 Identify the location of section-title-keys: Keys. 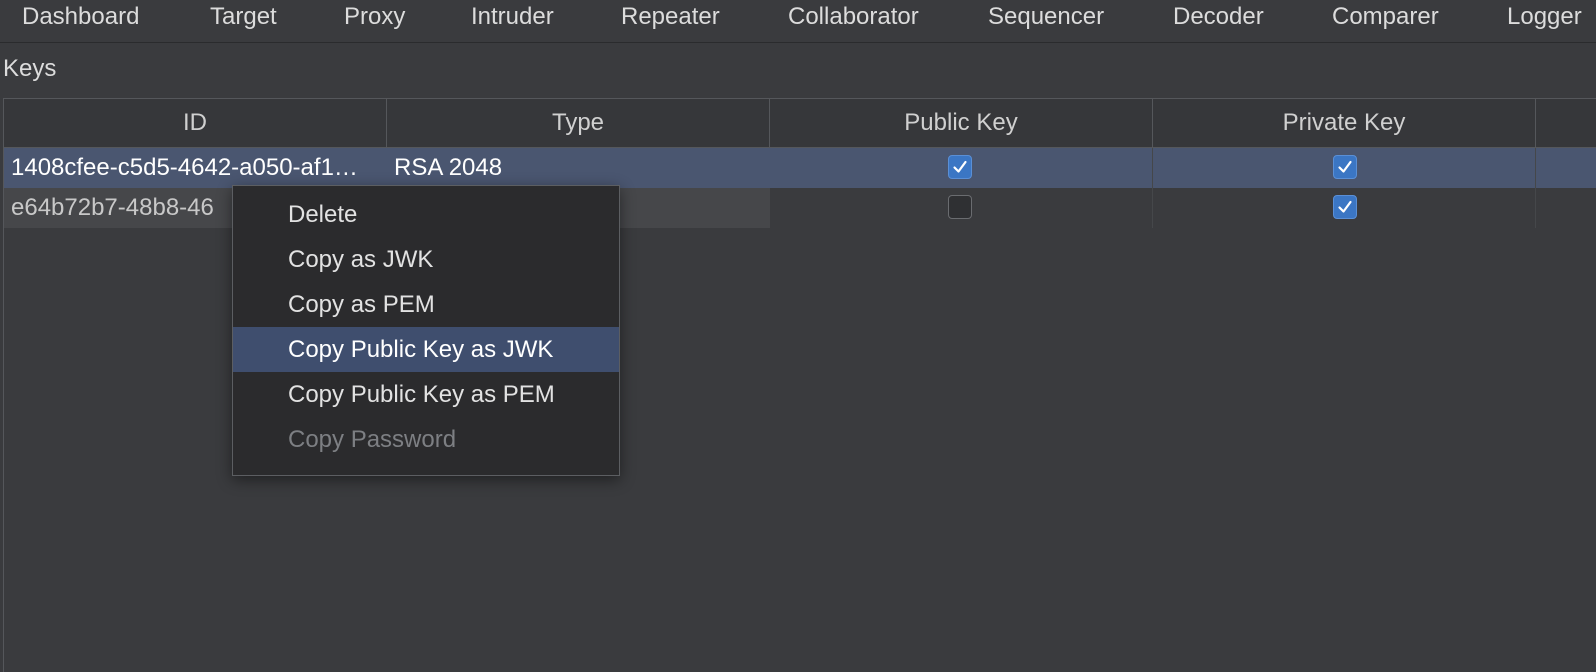
(30, 68).